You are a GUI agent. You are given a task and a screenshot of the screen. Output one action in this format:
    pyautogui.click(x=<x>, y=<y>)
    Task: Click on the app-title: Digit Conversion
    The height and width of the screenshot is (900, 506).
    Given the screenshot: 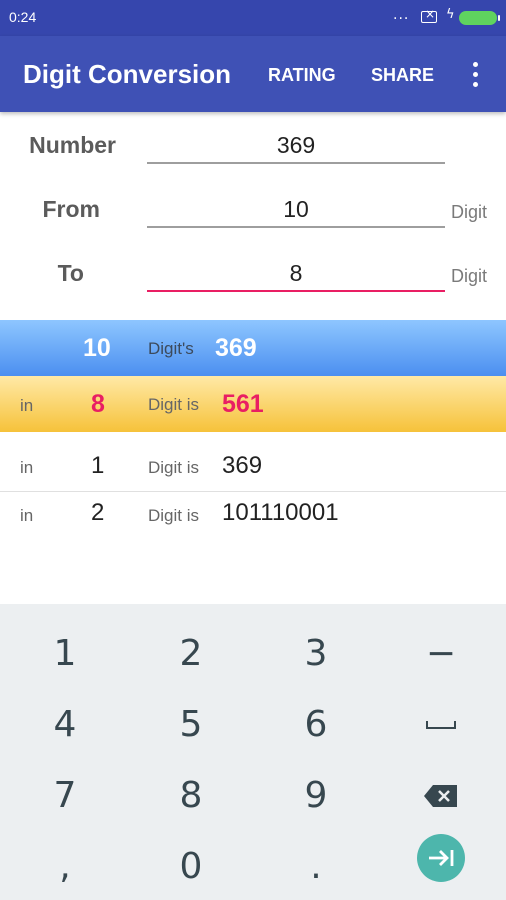 What is the action you would take?
    pyautogui.click(x=127, y=74)
    